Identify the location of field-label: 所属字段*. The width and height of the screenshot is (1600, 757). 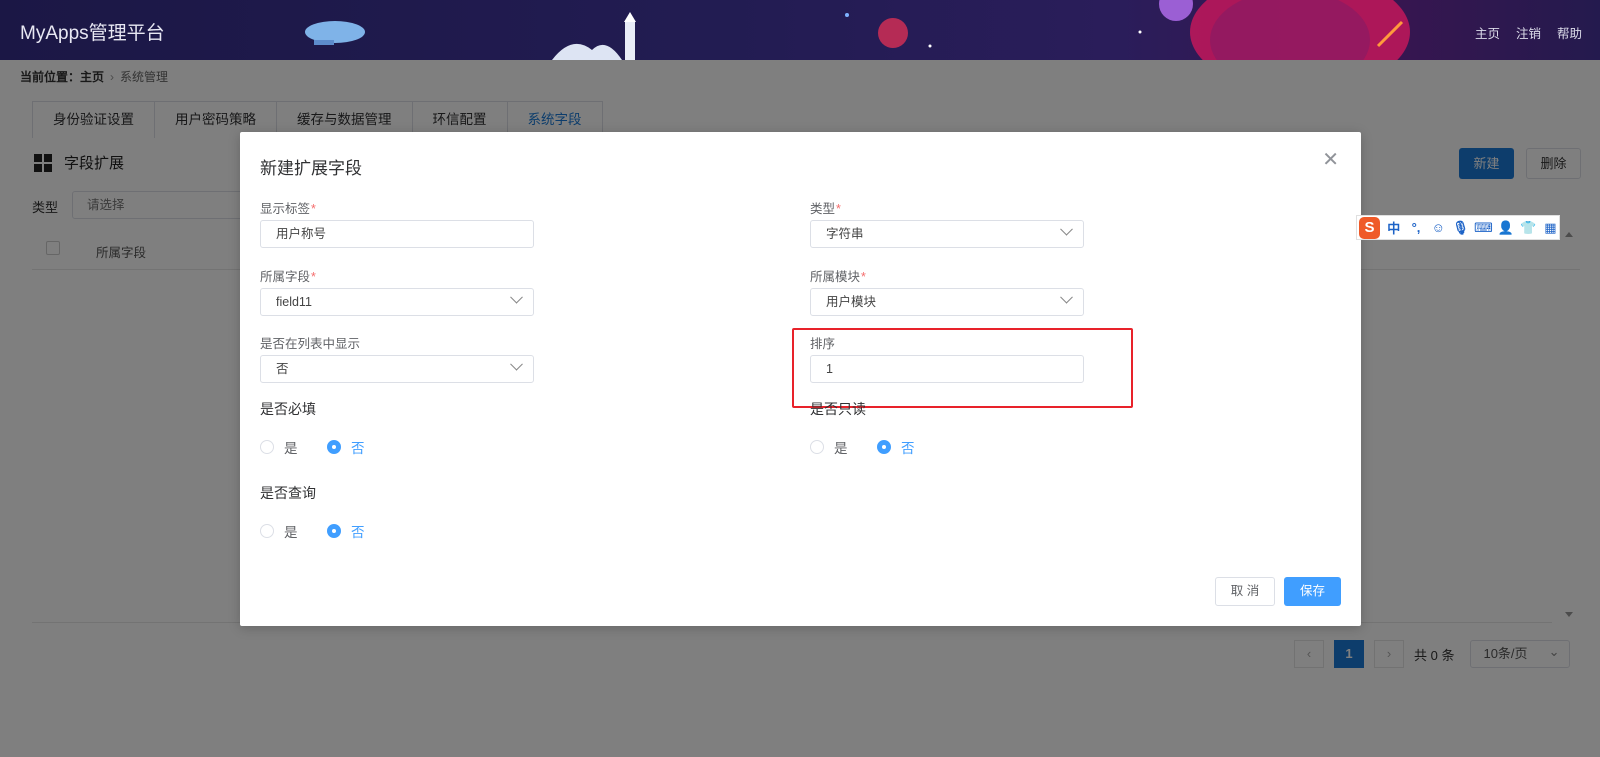
(288, 277).